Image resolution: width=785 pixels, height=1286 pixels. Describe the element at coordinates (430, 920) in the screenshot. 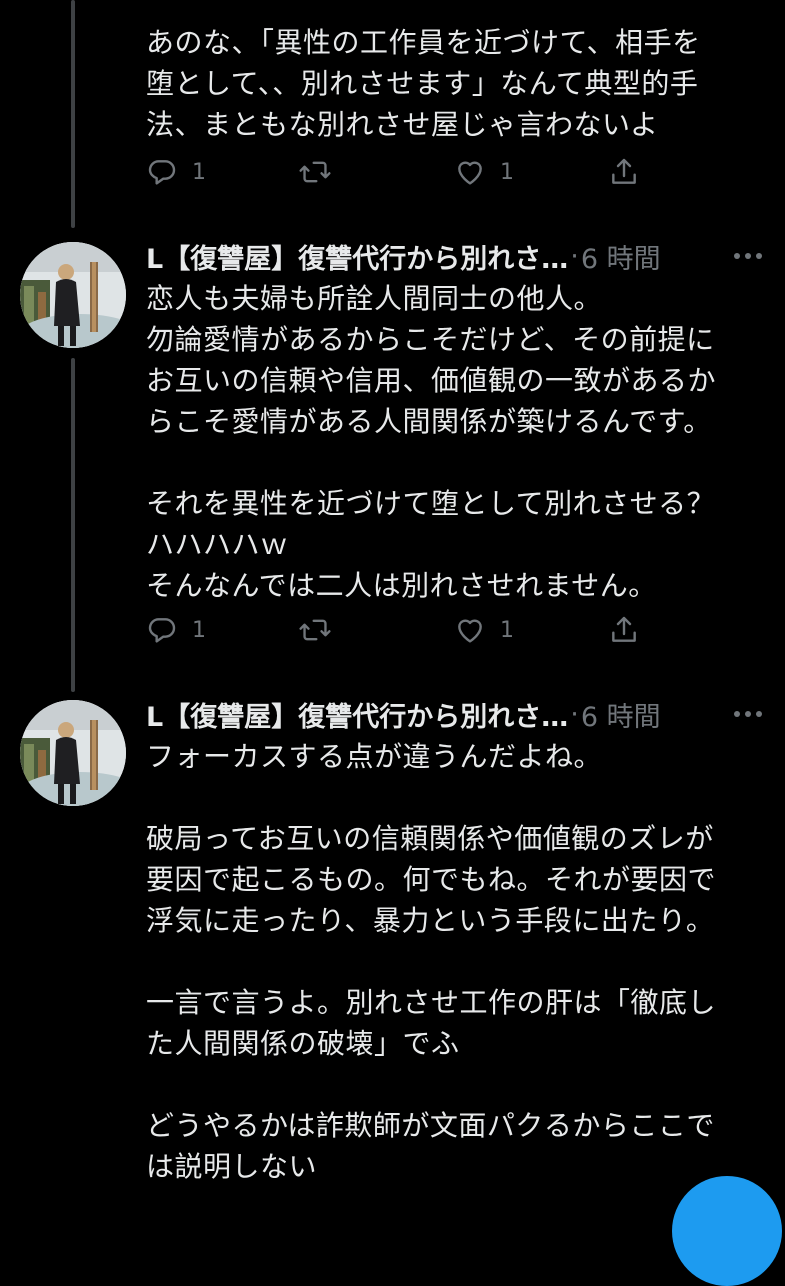

I see `tweet-text-line: 浮気に走ったり、暴力という手段に出たり。` at that location.